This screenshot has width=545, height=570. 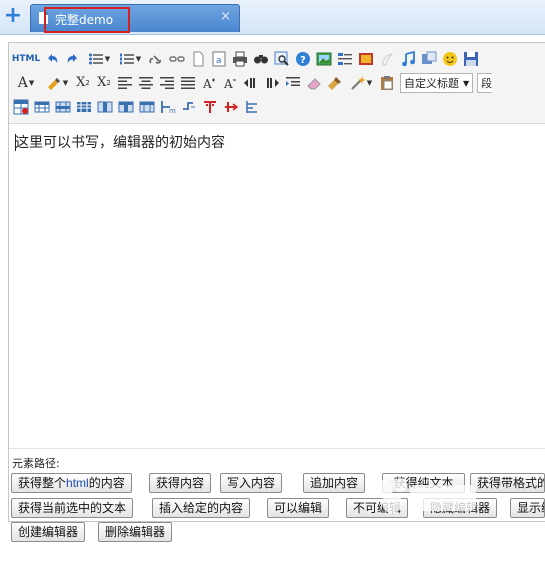 I want to click on font-color-label: A, so click(x=22, y=83).